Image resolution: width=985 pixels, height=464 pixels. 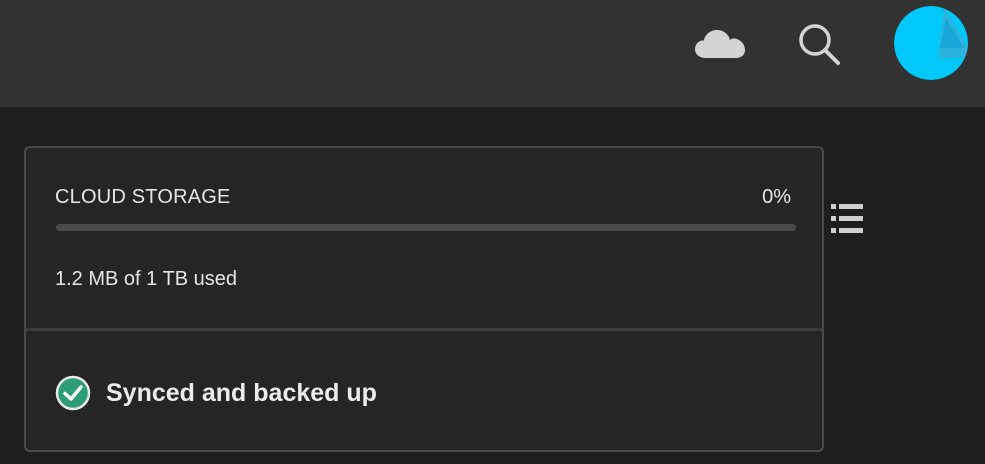 I want to click on sync-status: Synced and backed up, so click(x=216, y=393).